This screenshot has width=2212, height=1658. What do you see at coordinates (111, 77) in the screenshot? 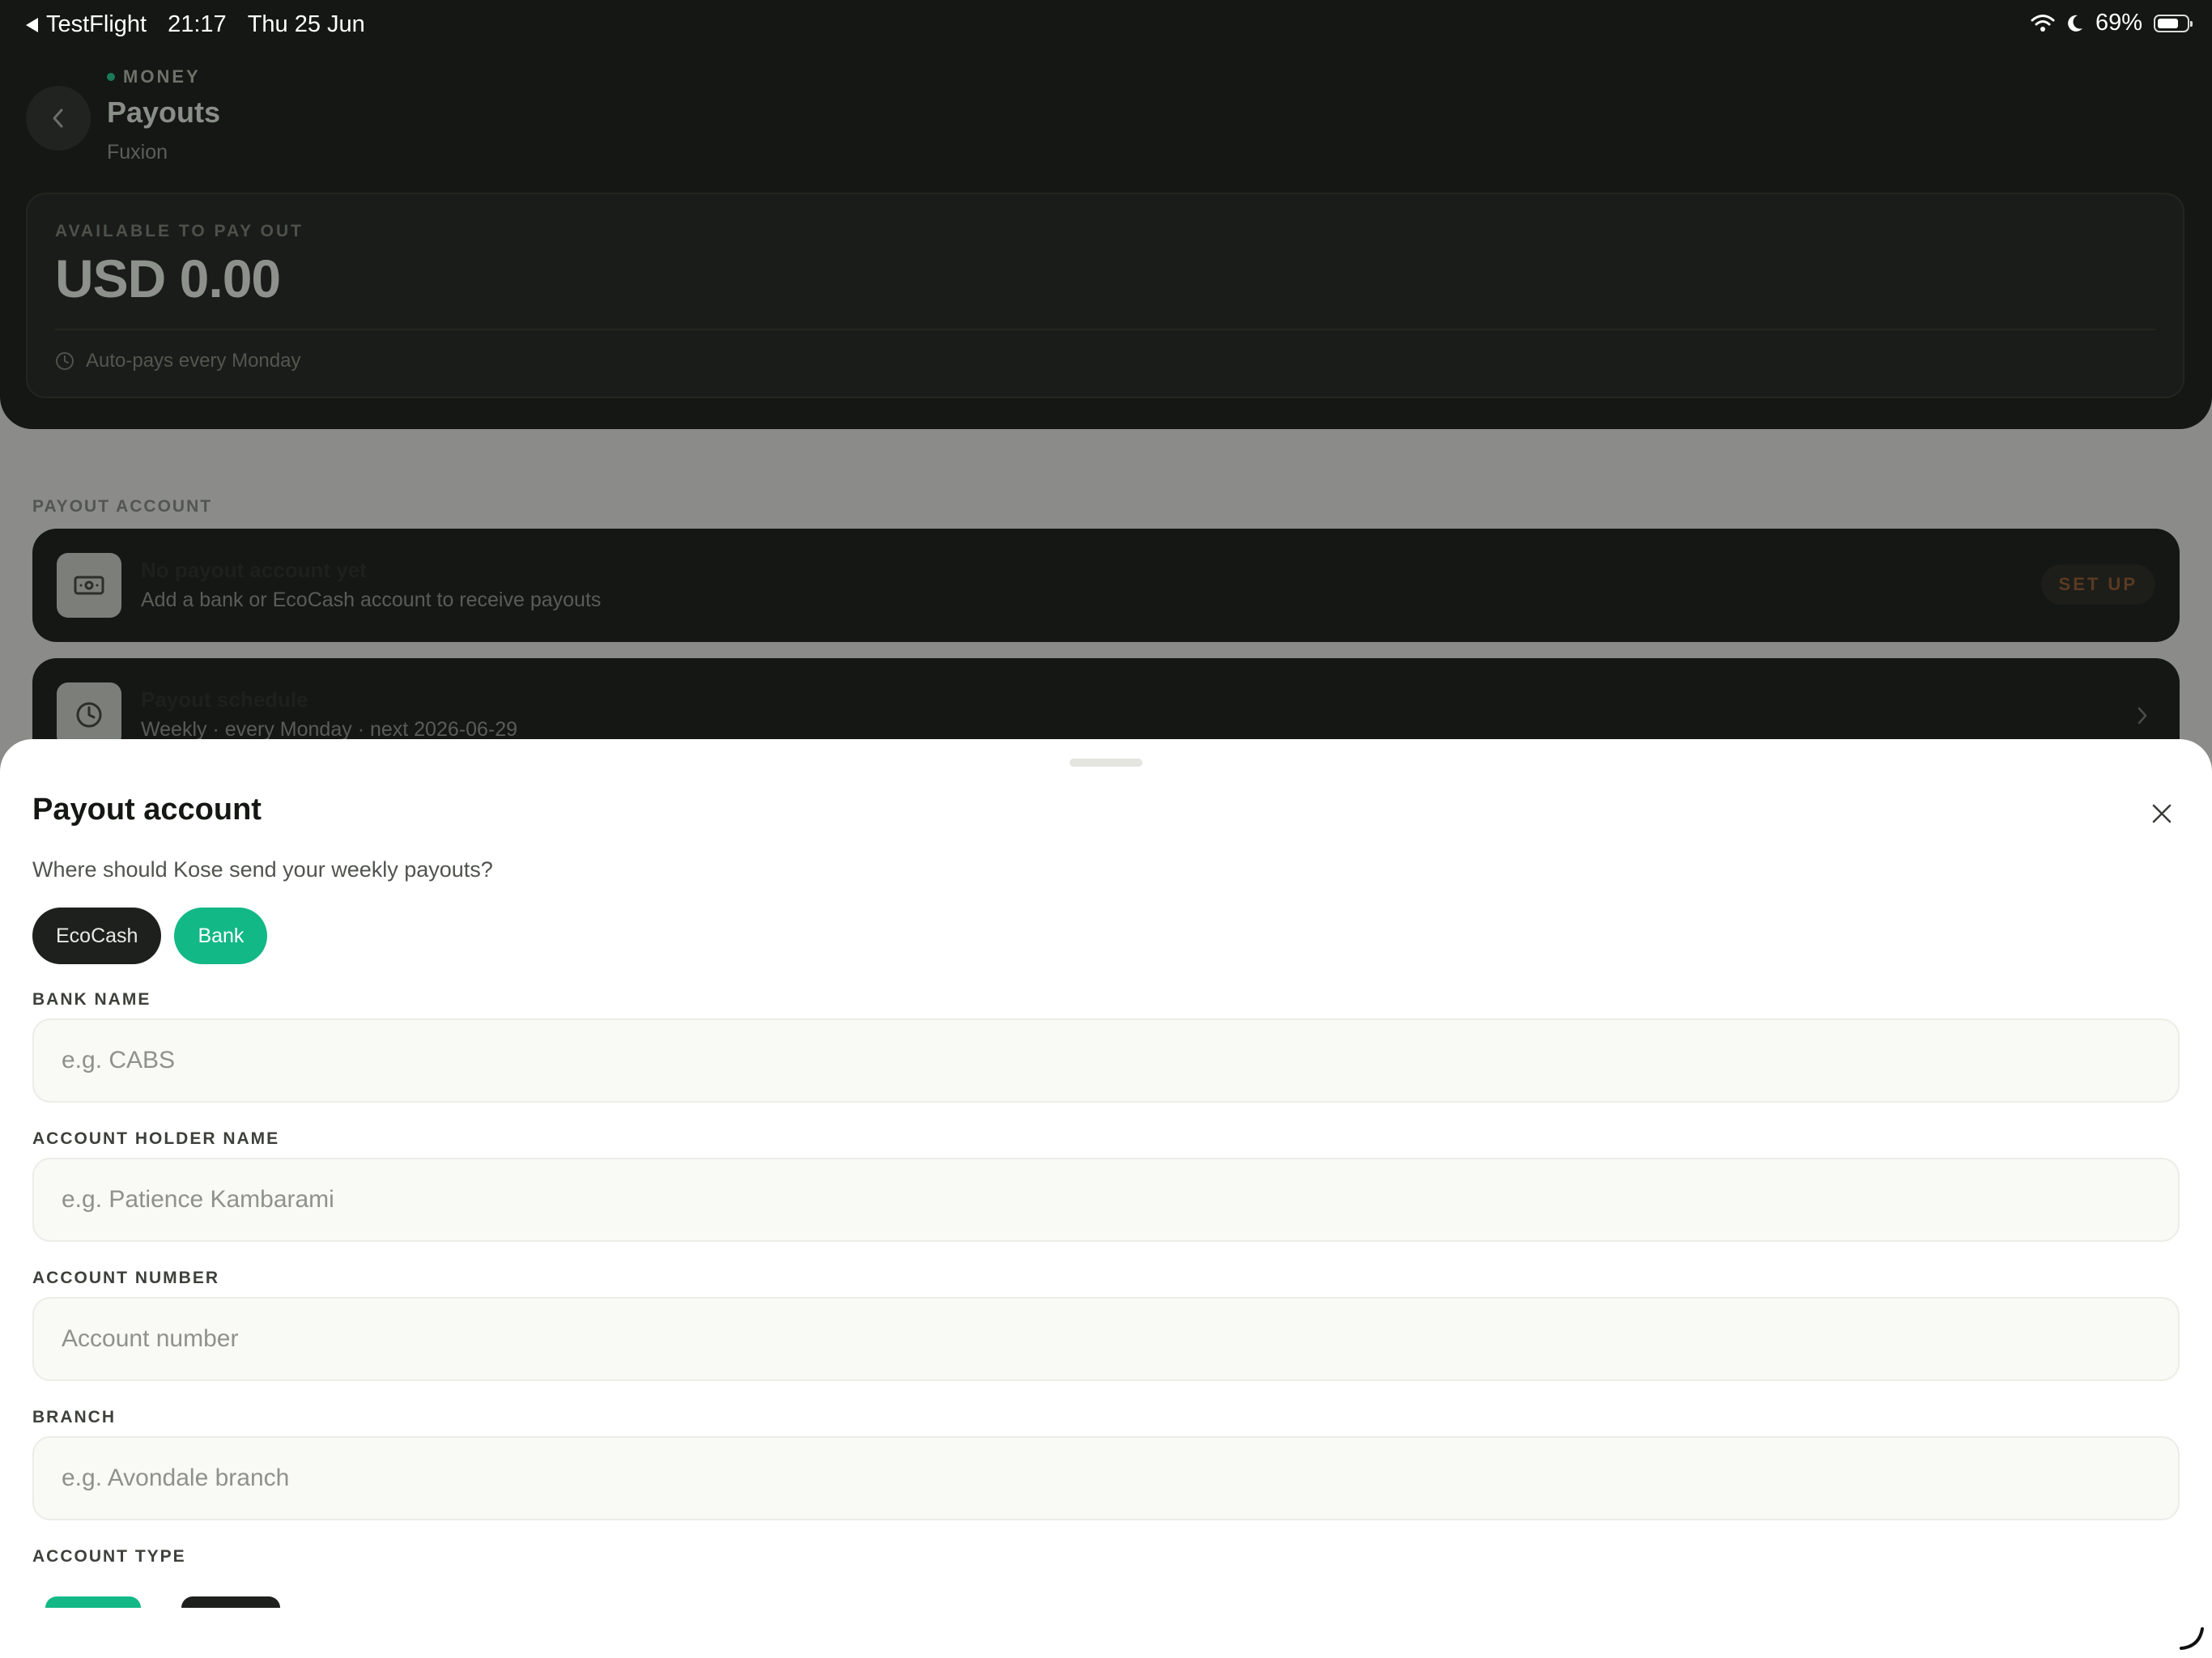
I see `status-dot-icon` at bounding box center [111, 77].